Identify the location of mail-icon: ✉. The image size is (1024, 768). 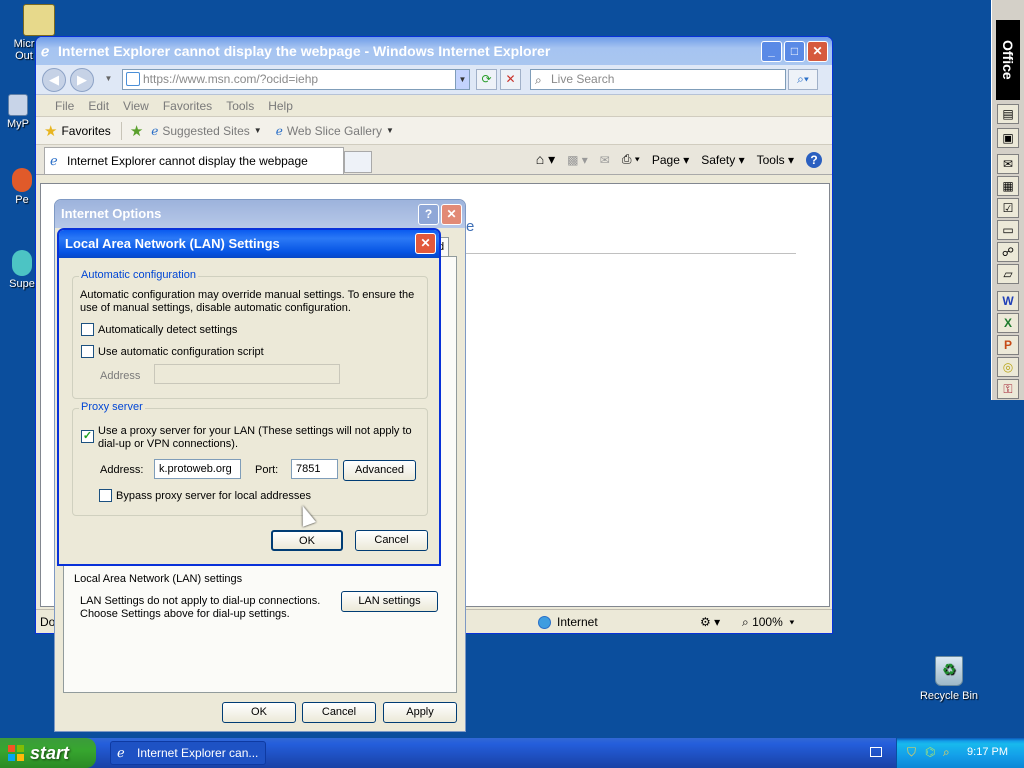
(605, 160).